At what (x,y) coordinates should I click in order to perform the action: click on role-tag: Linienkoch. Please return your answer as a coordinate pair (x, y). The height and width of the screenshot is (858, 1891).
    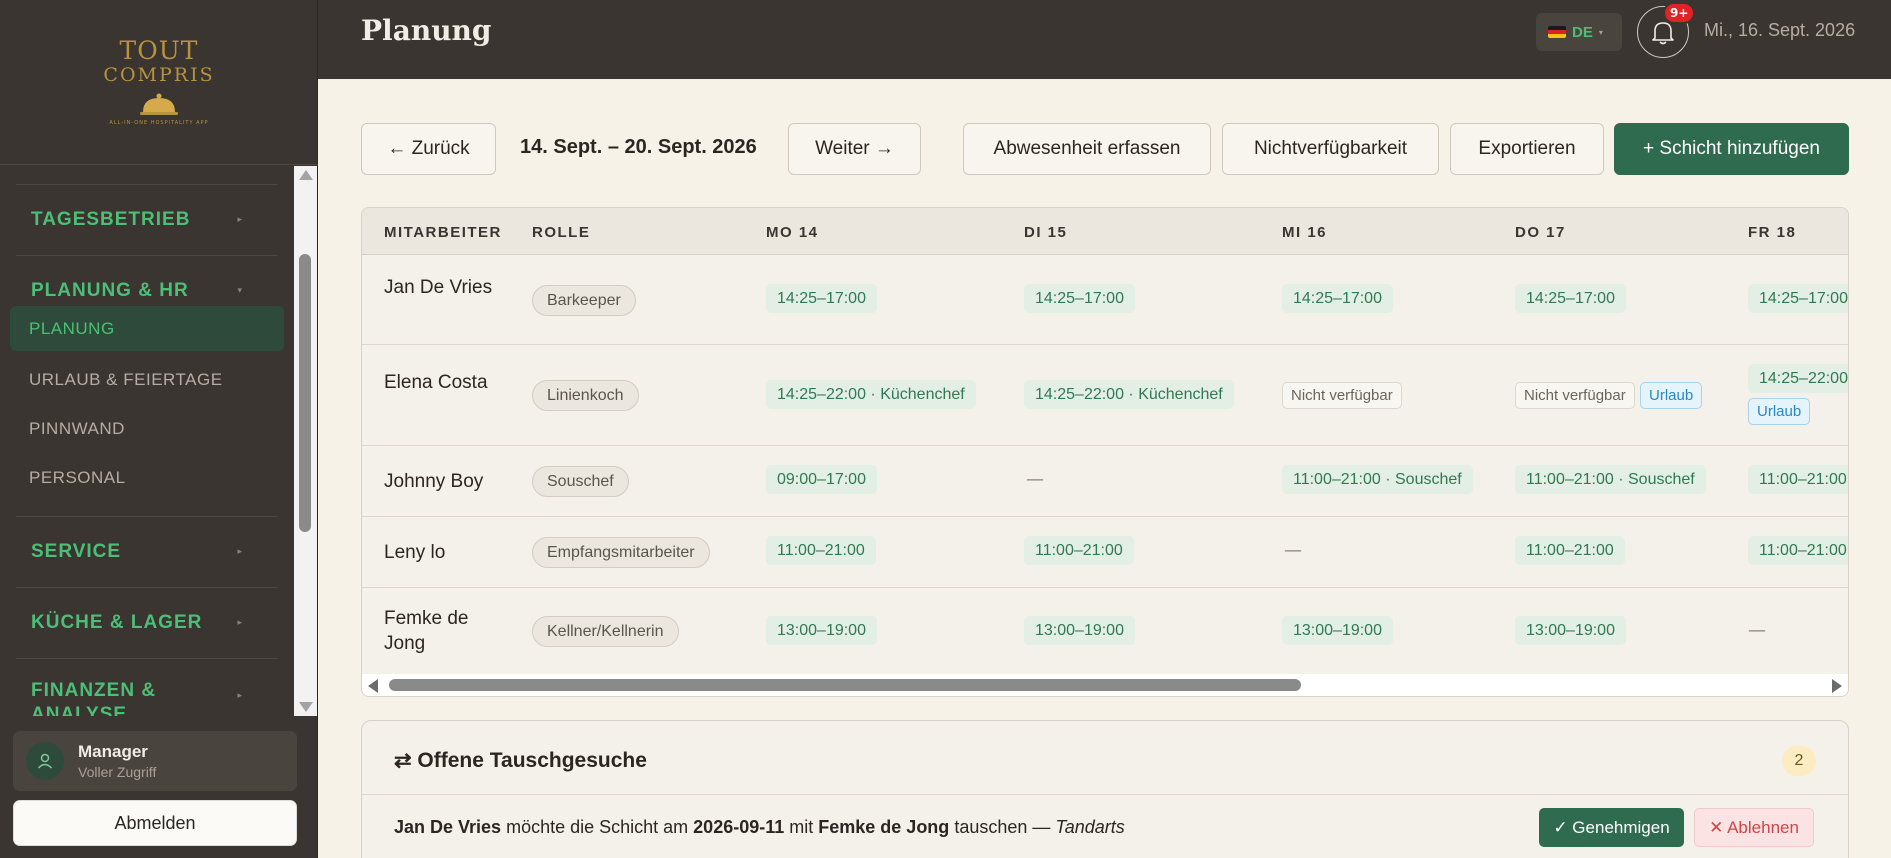
    Looking at the image, I should click on (585, 395).